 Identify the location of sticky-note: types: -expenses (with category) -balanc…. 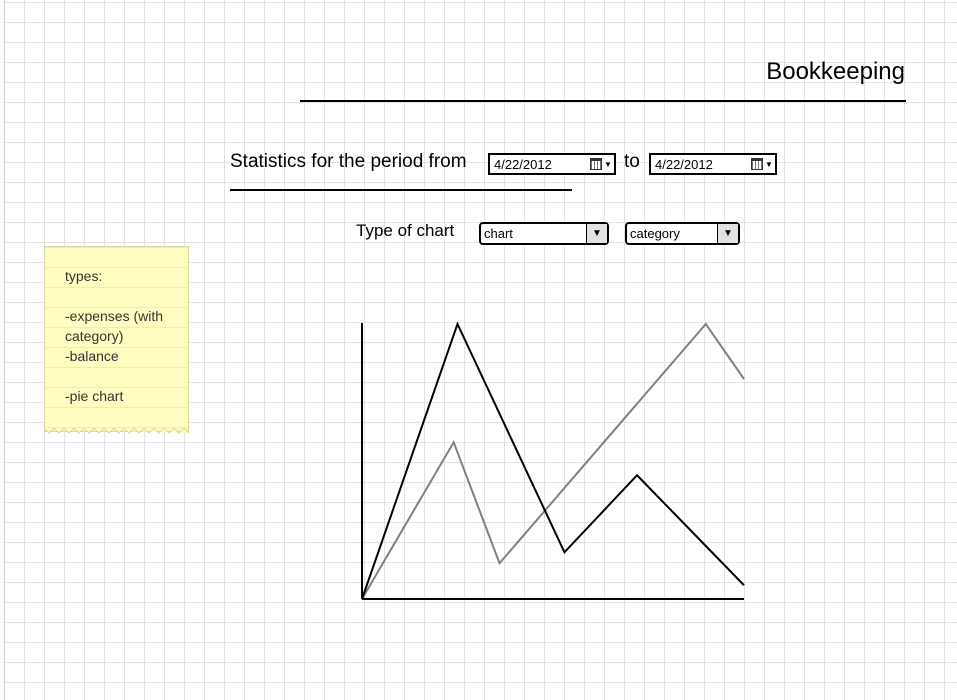
(116, 339).